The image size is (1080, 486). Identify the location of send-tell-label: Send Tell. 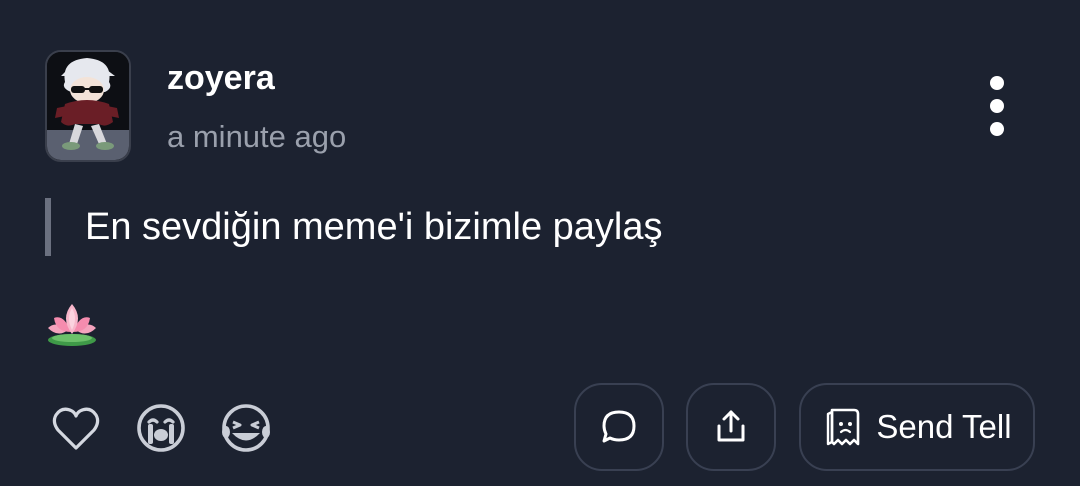
(944, 426).